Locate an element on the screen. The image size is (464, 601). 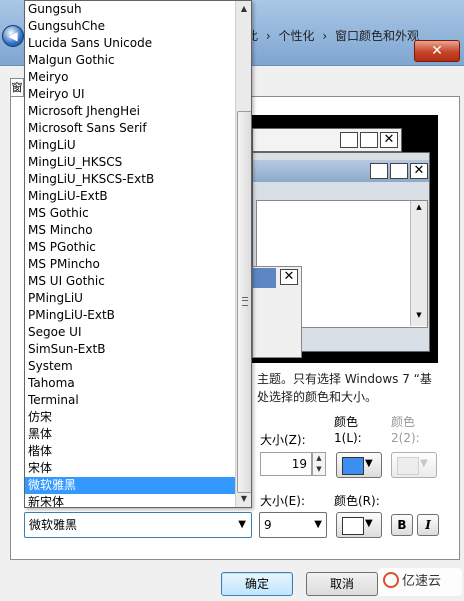
font-list-item: Segoe UI is located at coordinates (130, 332).